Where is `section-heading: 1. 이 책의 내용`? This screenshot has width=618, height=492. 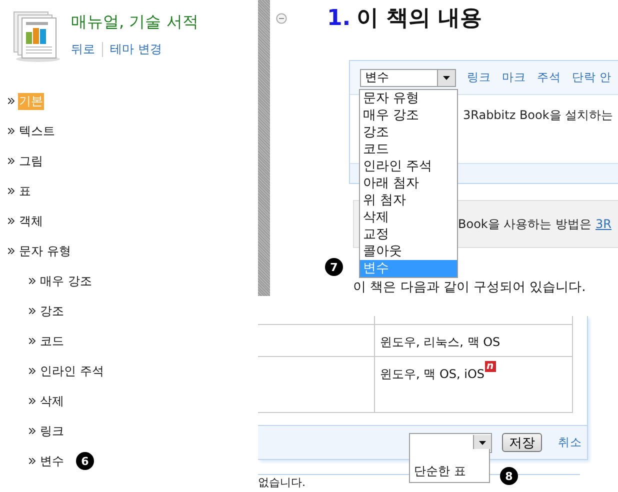
section-heading: 1. 이 책의 내용 is located at coordinates (404, 19).